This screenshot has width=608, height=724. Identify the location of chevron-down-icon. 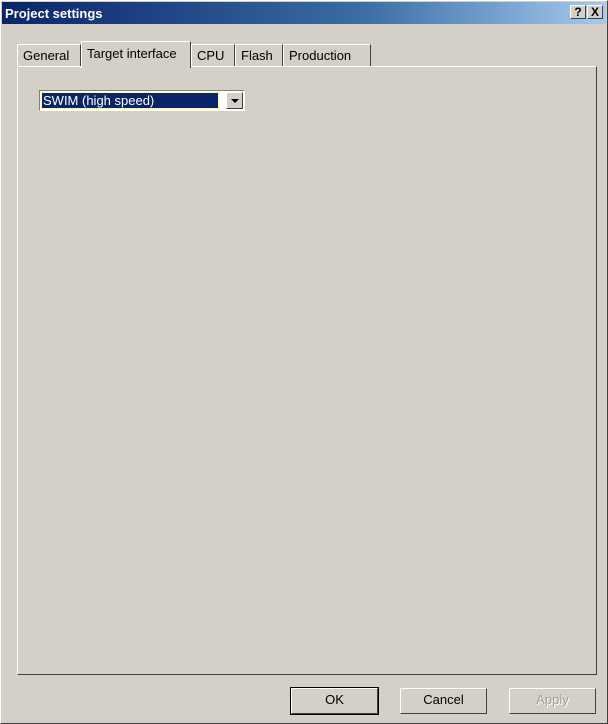
(234, 100).